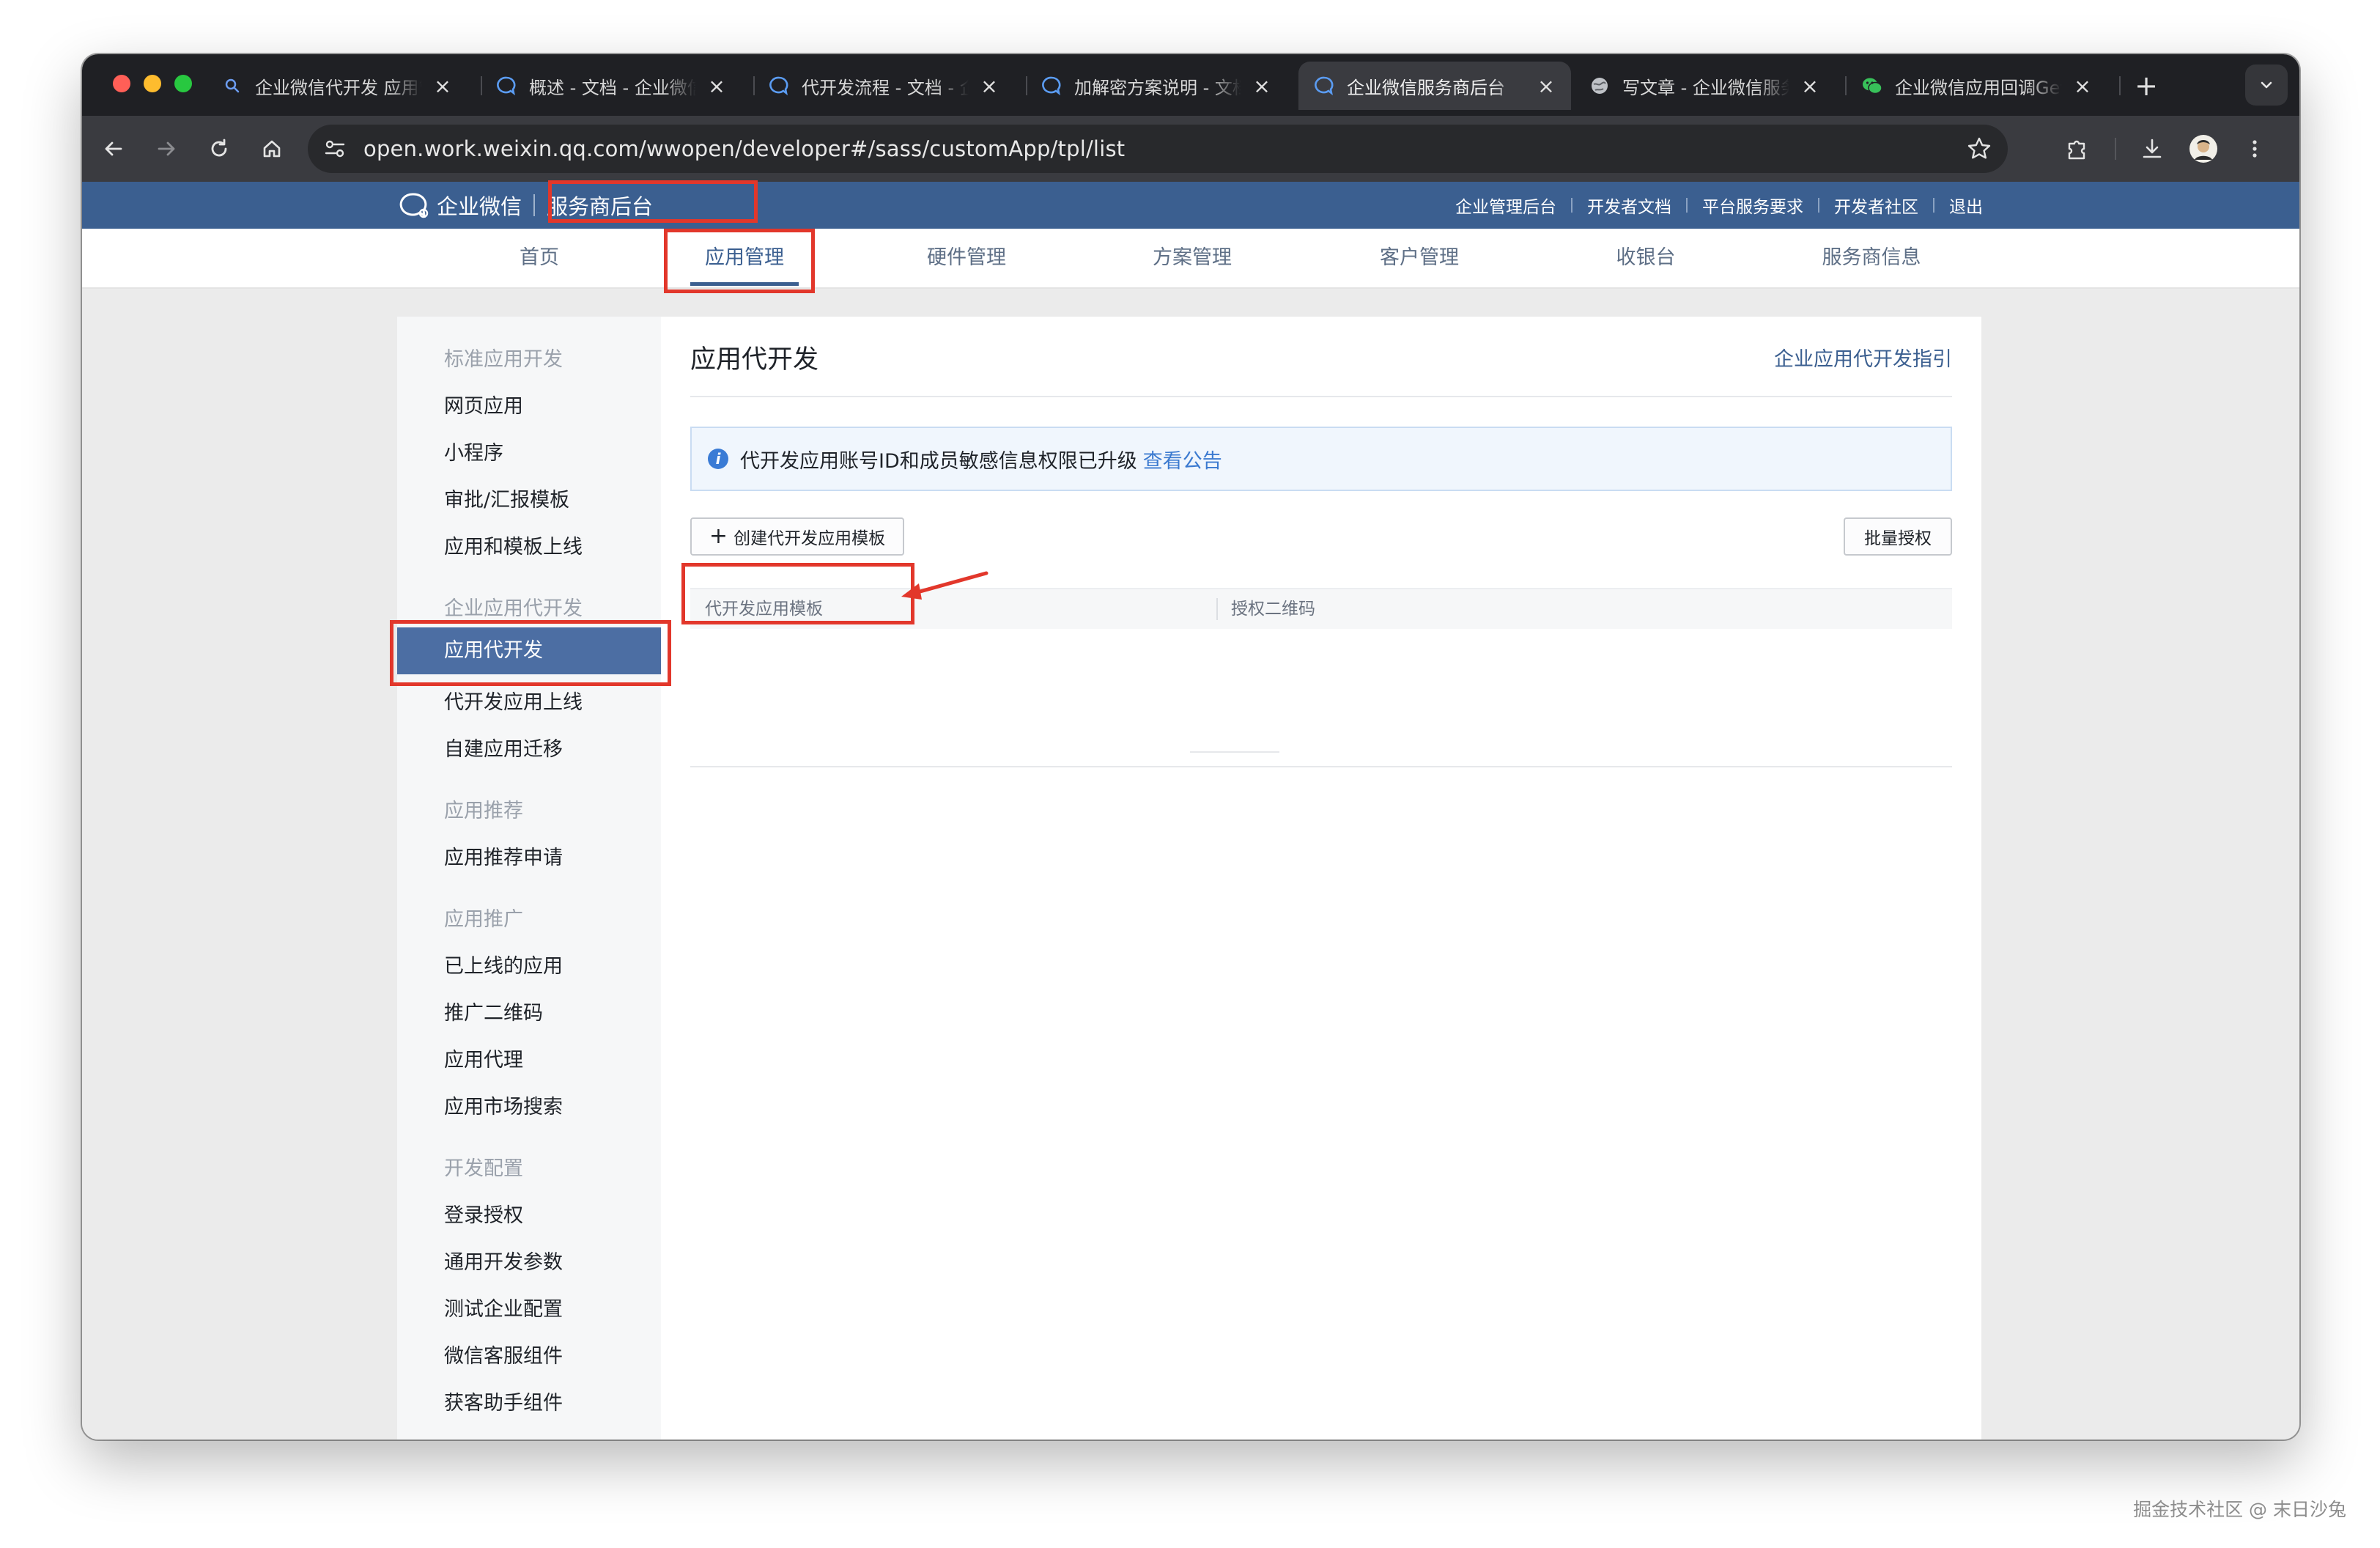 This screenshot has width=2380, height=1548. What do you see at coordinates (183, 83) in the screenshot?
I see `zoom-window-button` at bounding box center [183, 83].